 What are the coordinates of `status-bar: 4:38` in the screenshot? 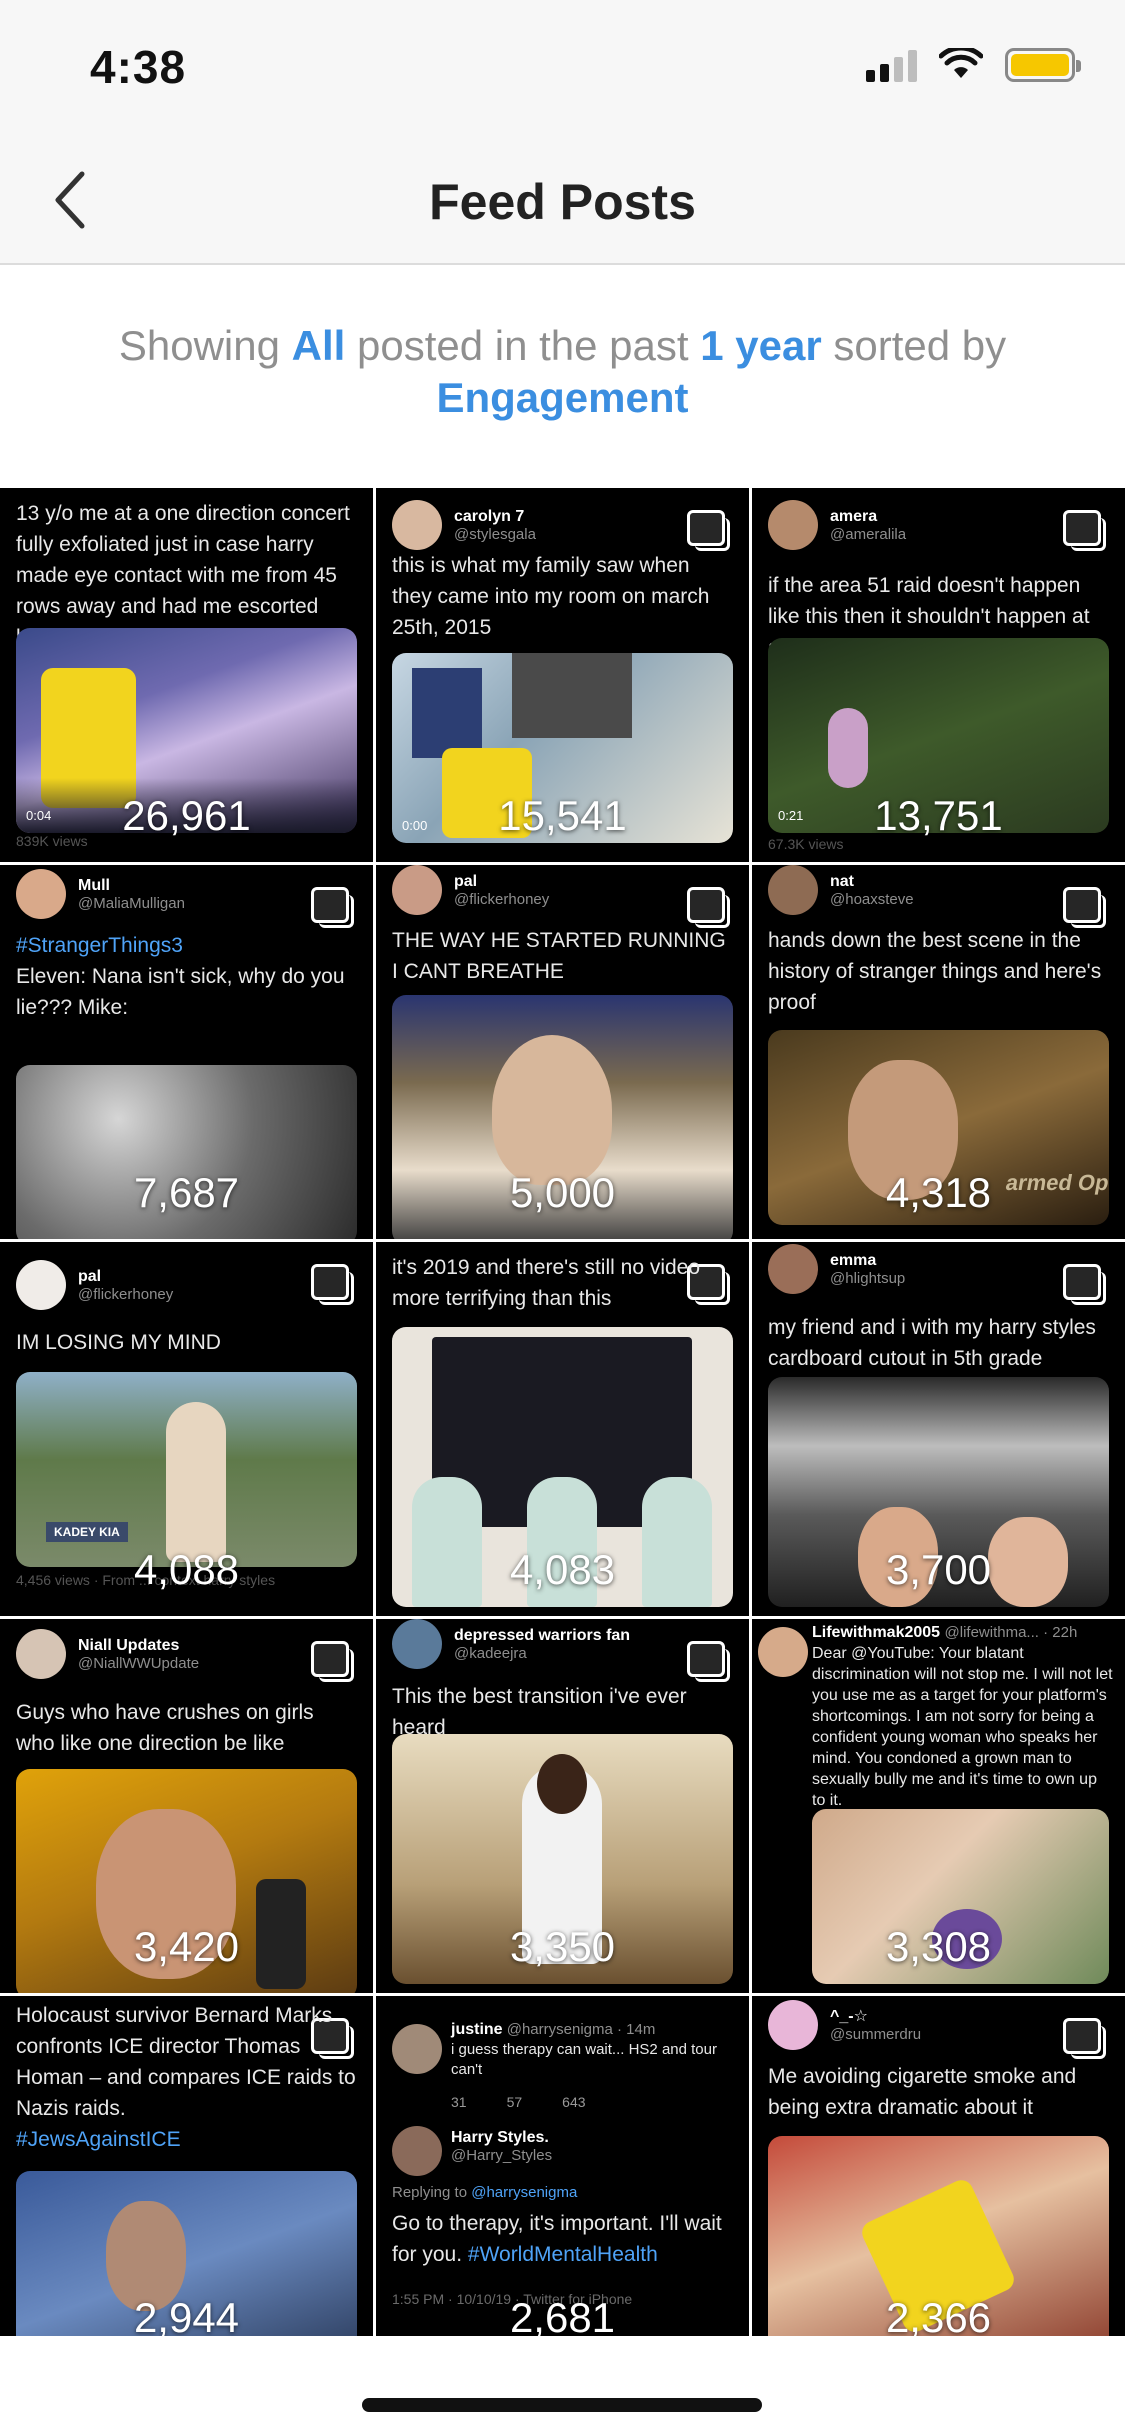 It's located at (562, 67).